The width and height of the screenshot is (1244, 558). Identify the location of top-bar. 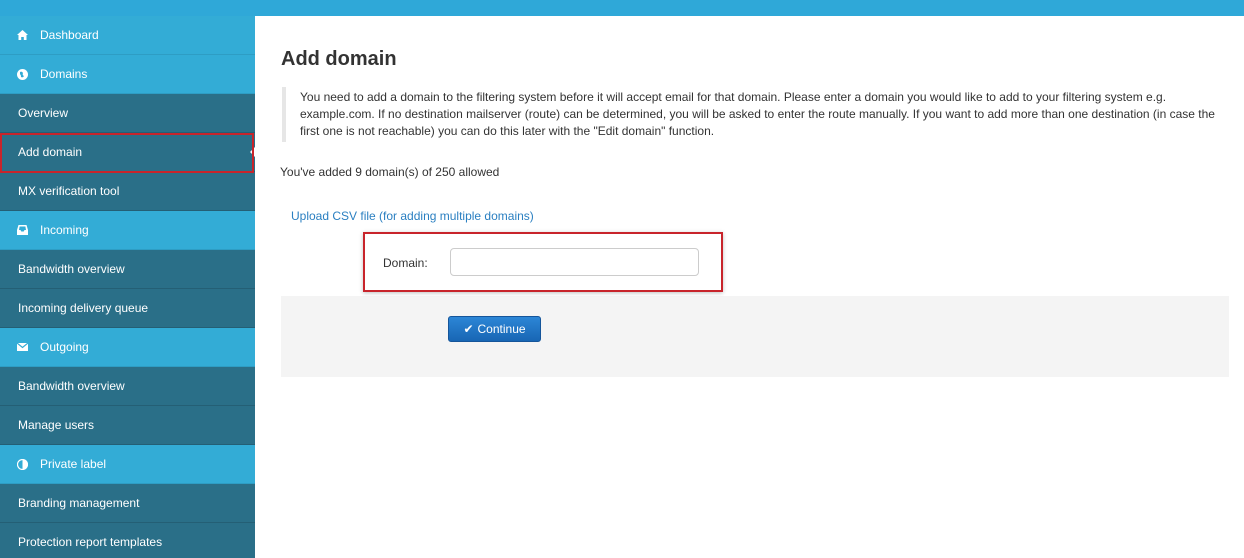
(622, 8).